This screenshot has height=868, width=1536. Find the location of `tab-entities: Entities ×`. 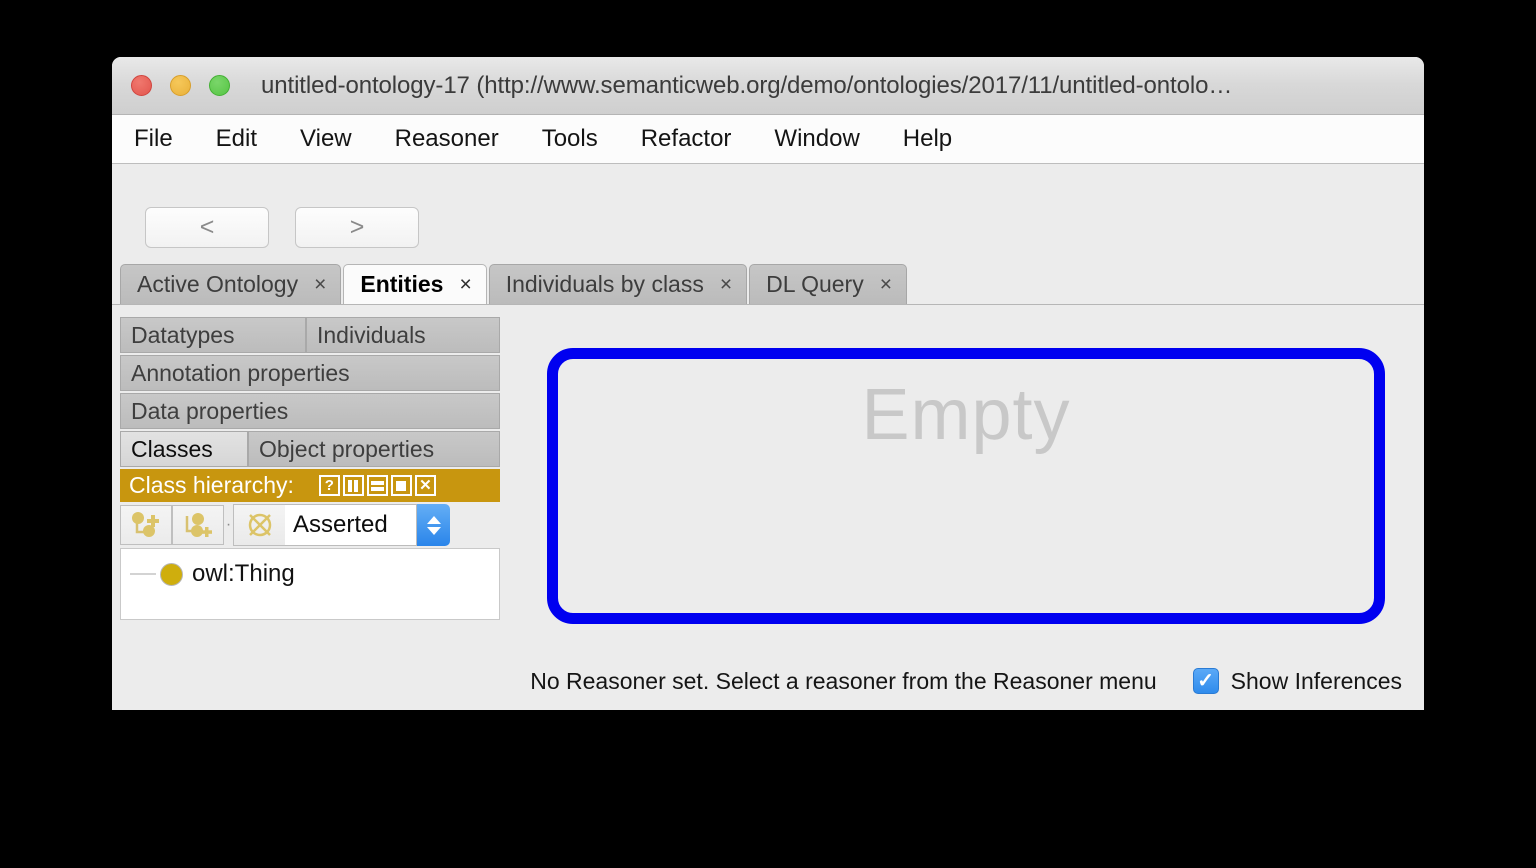

tab-entities: Entities × is located at coordinates (415, 284).